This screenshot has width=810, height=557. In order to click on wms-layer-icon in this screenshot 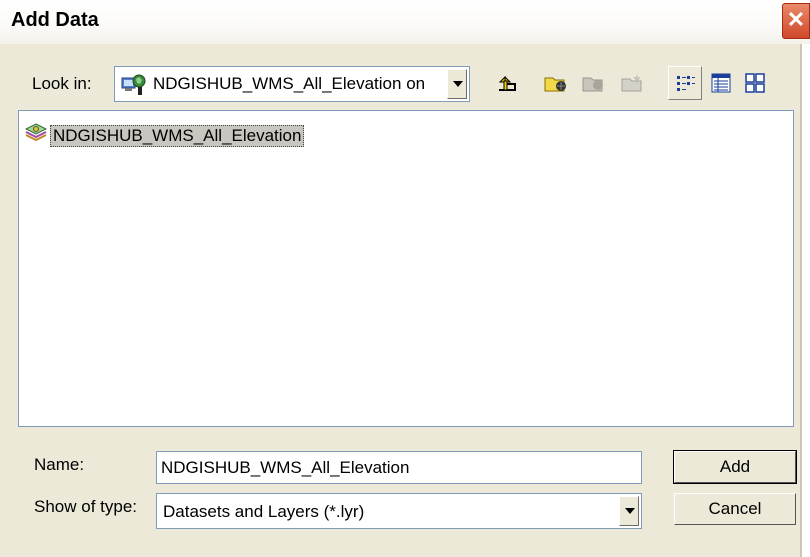, I will do `click(36, 135)`.